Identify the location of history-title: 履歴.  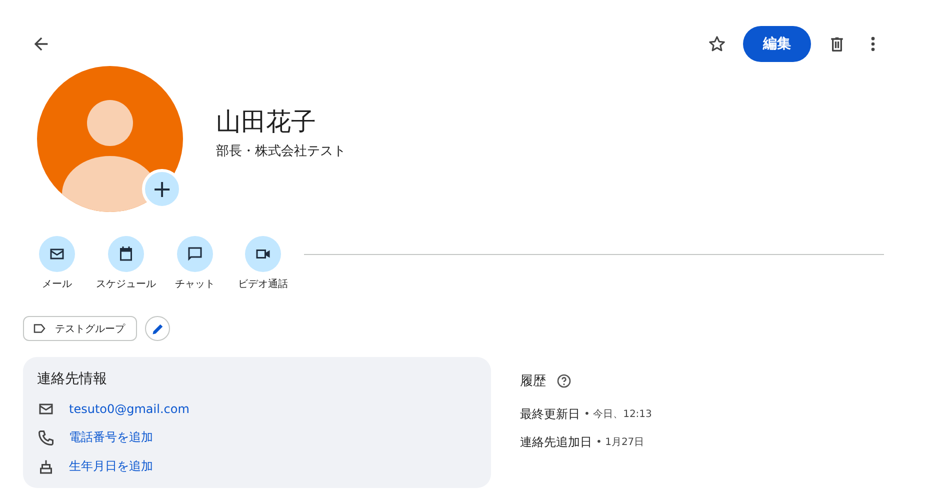
(533, 381).